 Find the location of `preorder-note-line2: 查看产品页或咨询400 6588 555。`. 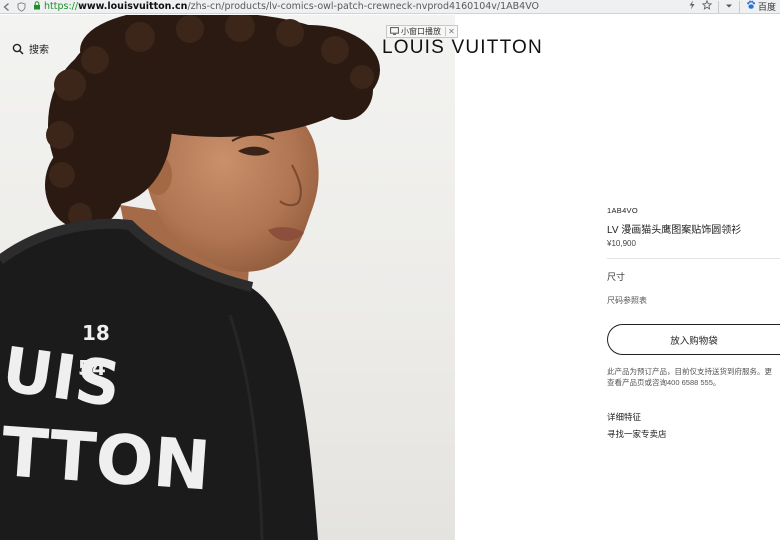

preorder-note-line2: 查看产品页或咨询400 6588 555。 is located at coordinates (664, 382).